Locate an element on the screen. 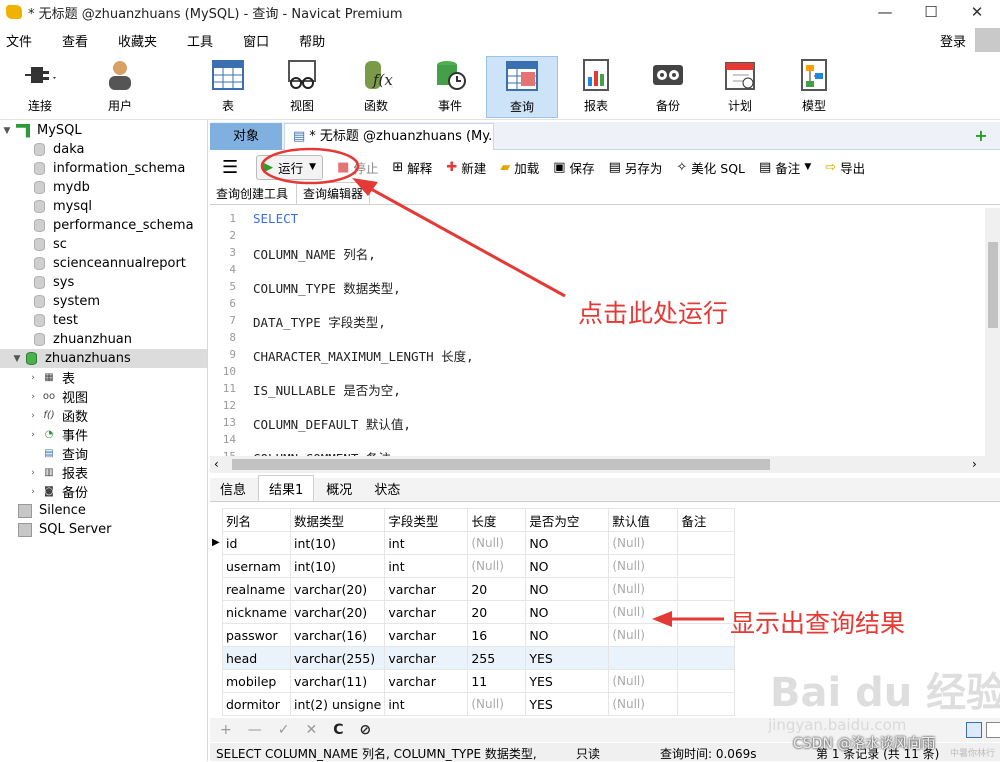  menu-help: 帮助 is located at coordinates (315, 40).